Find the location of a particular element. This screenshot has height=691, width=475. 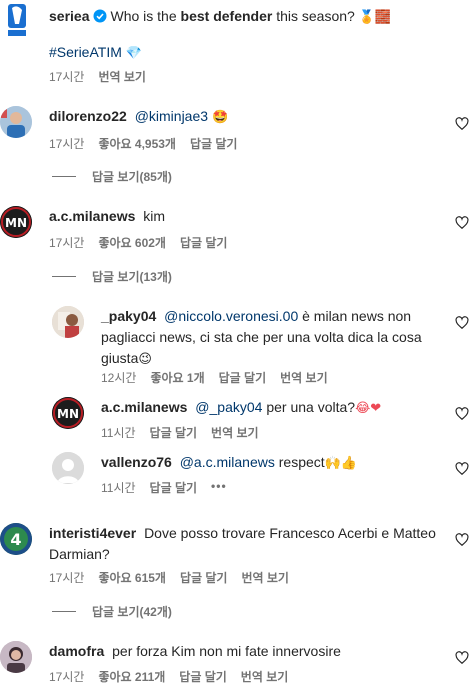

mention-link: @_paky04 is located at coordinates (228, 407).